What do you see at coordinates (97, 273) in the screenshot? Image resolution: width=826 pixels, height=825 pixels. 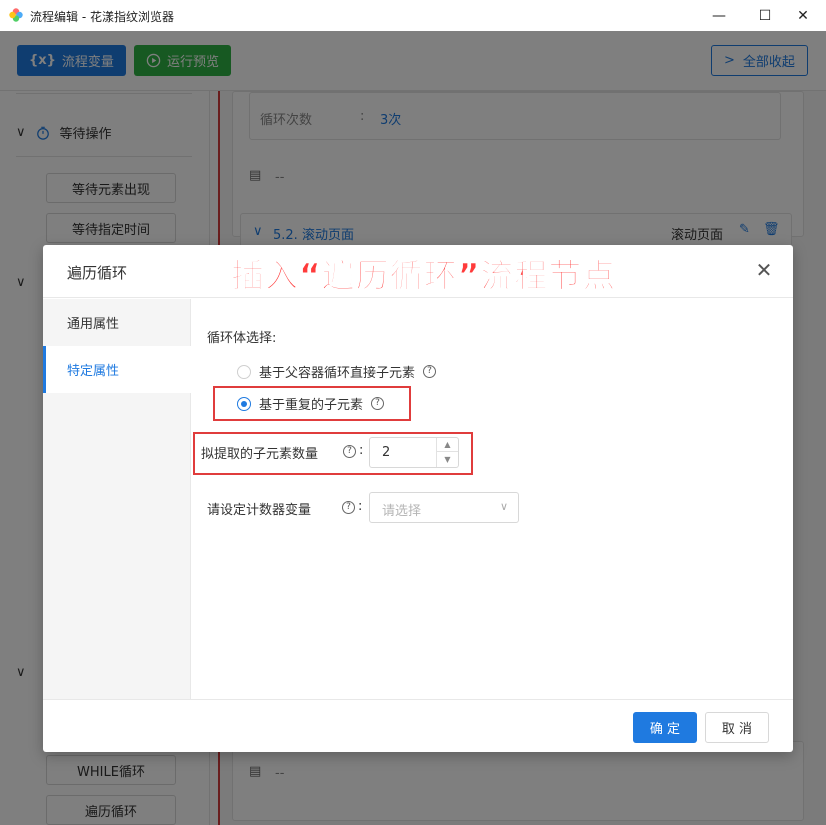 I see `dialog-title: 遍历循环` at bounding box center [97, 273].